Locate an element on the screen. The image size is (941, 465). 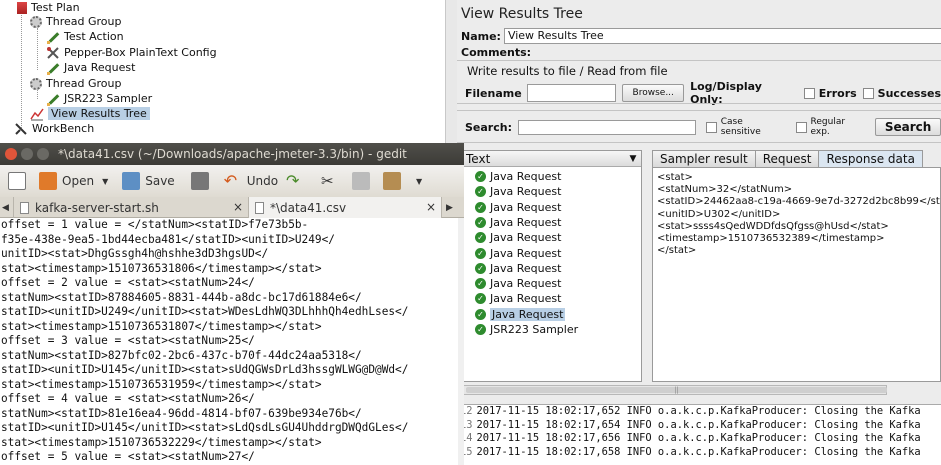
tab-nav-right: ▶ is located at coordinates (452, 207).